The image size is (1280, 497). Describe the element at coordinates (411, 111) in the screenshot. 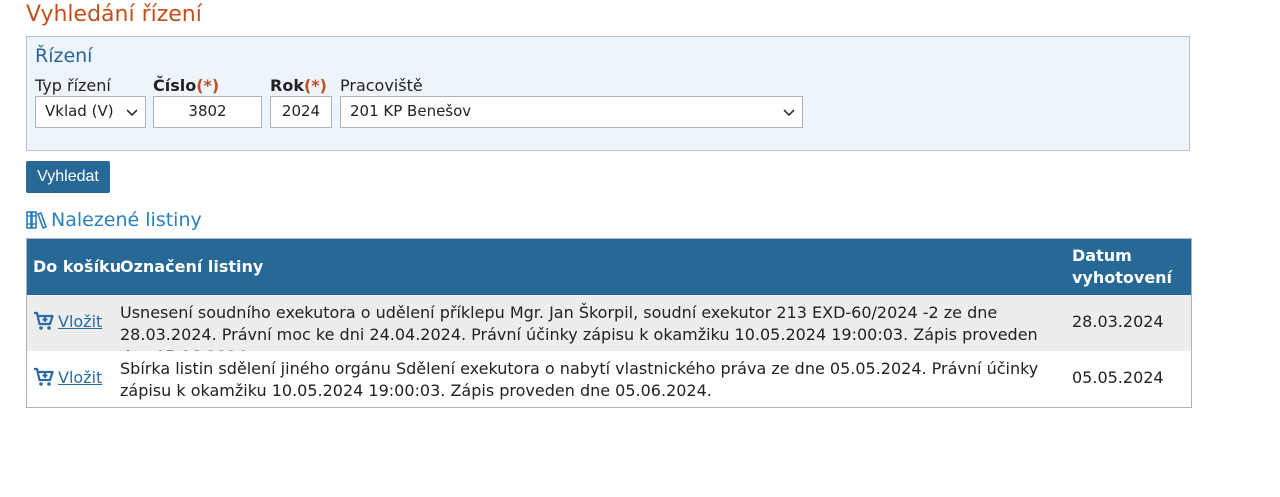

I see `office-select-value: 201 KP Benešov` at that location.